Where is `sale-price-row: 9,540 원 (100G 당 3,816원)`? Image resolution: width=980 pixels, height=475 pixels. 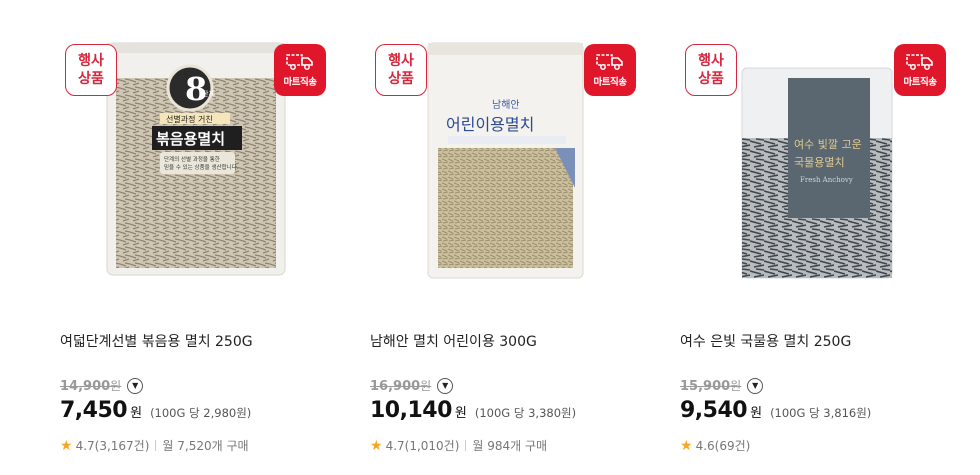
sale-price-row: 9,540 원 (100G 당 3,816원) is located at coordinates (775, 410).